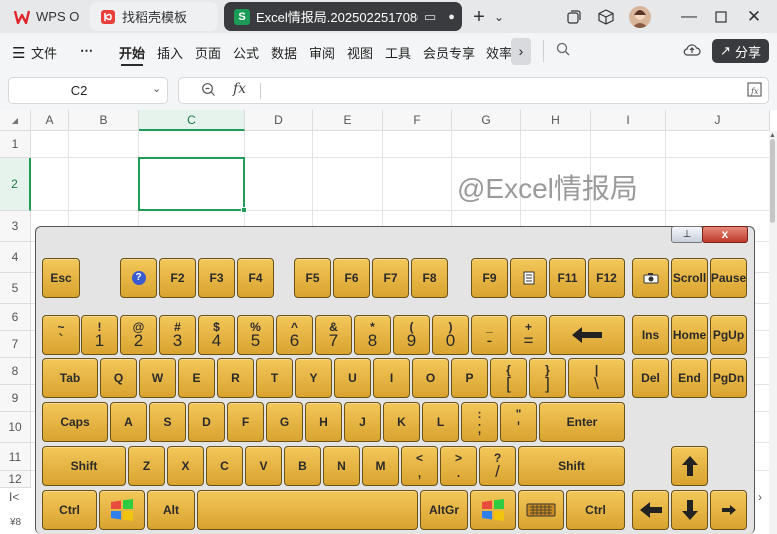 Image resolution: width=777 pixels, height=534 pixels. What do you see at coordinates (208, 52) in the screenshot?
I see `menu-page: 页面` at bounding box center [208, 52].